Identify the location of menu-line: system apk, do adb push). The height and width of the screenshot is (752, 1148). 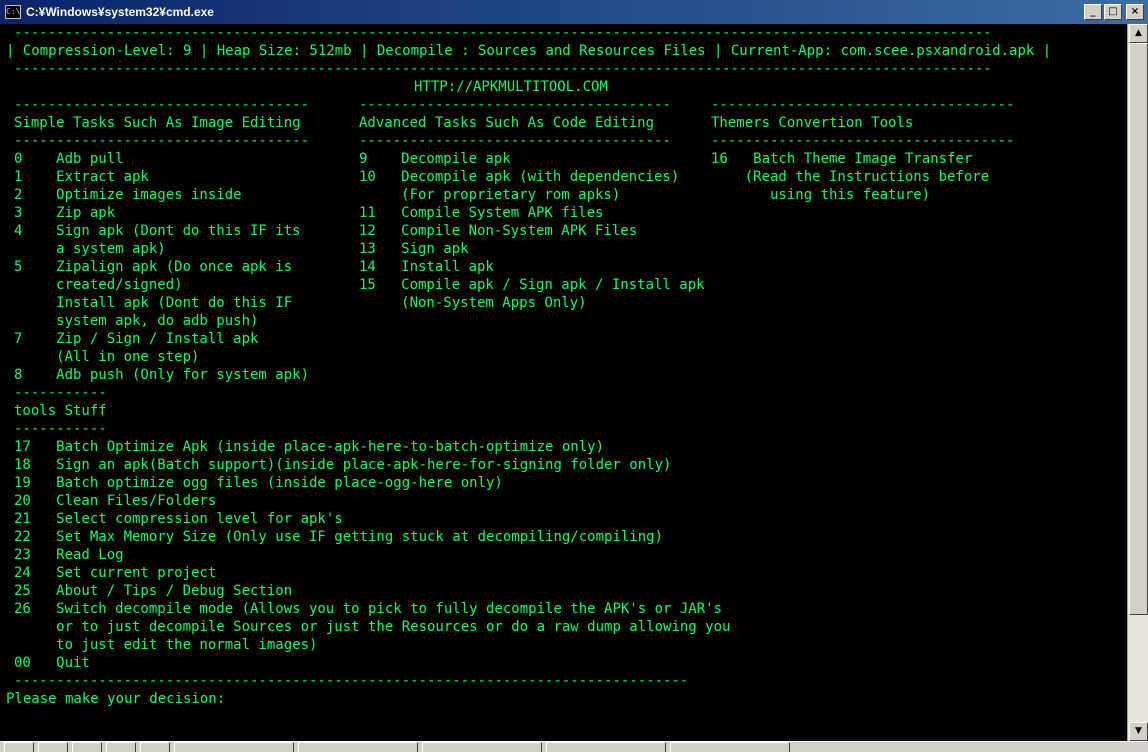
(136, 321).